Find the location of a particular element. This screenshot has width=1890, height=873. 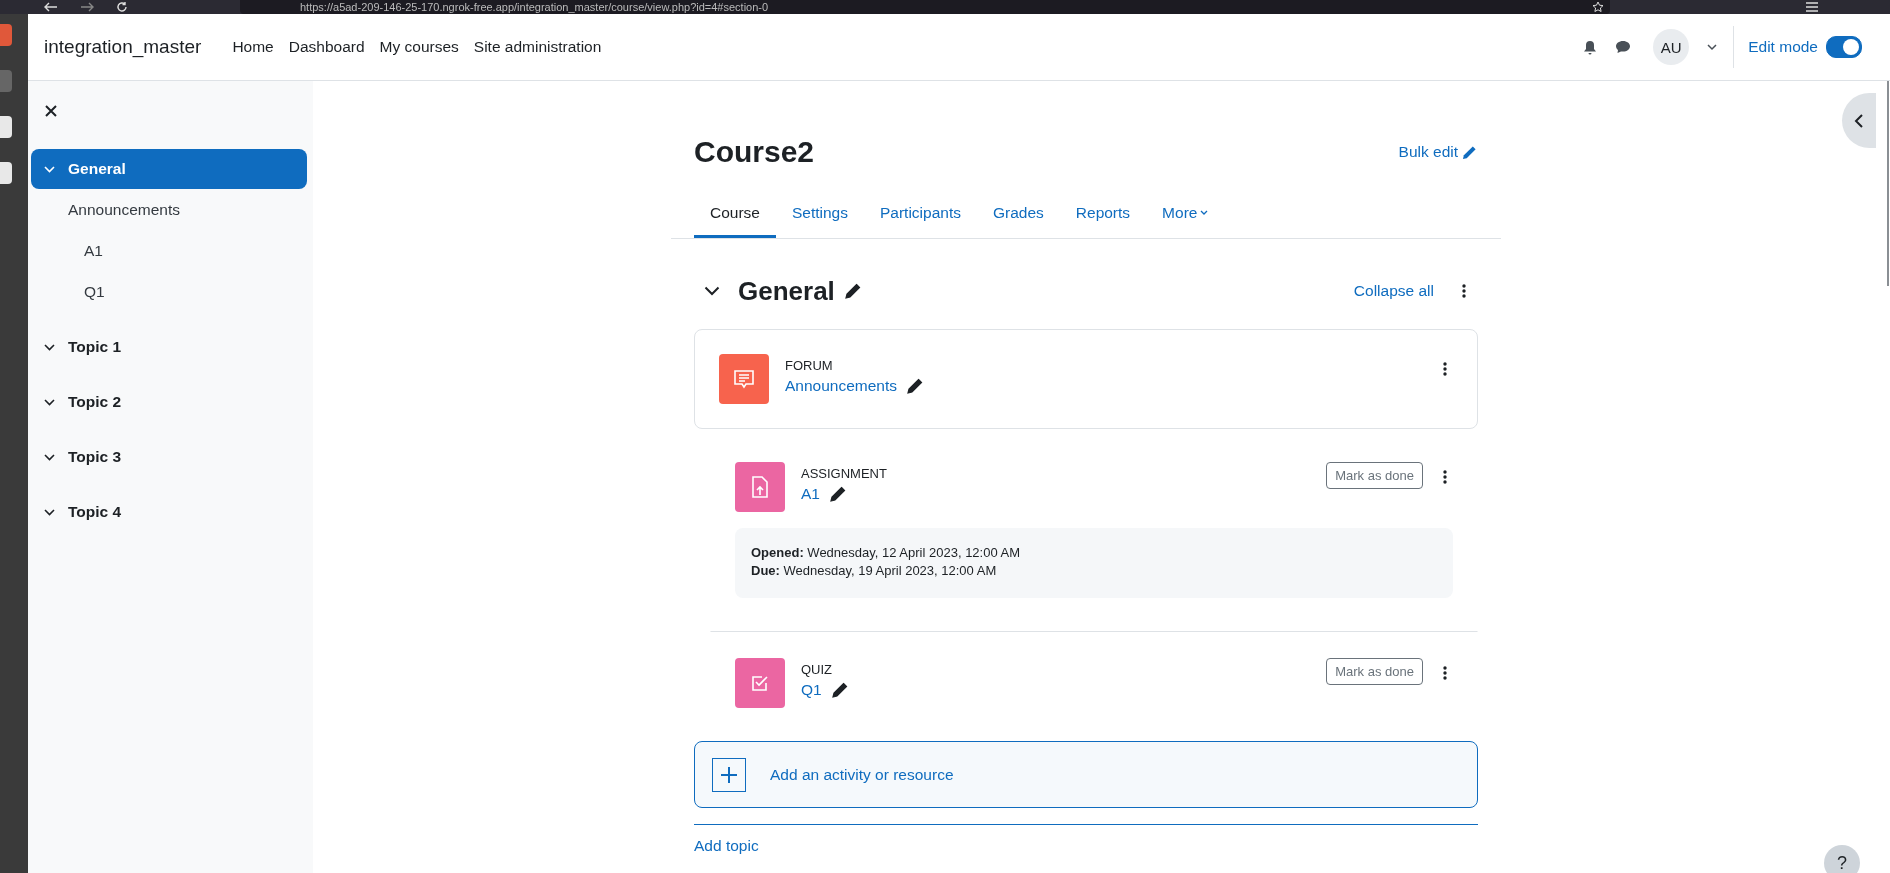

activity-link: A1 is located at coordinates (810, 494).